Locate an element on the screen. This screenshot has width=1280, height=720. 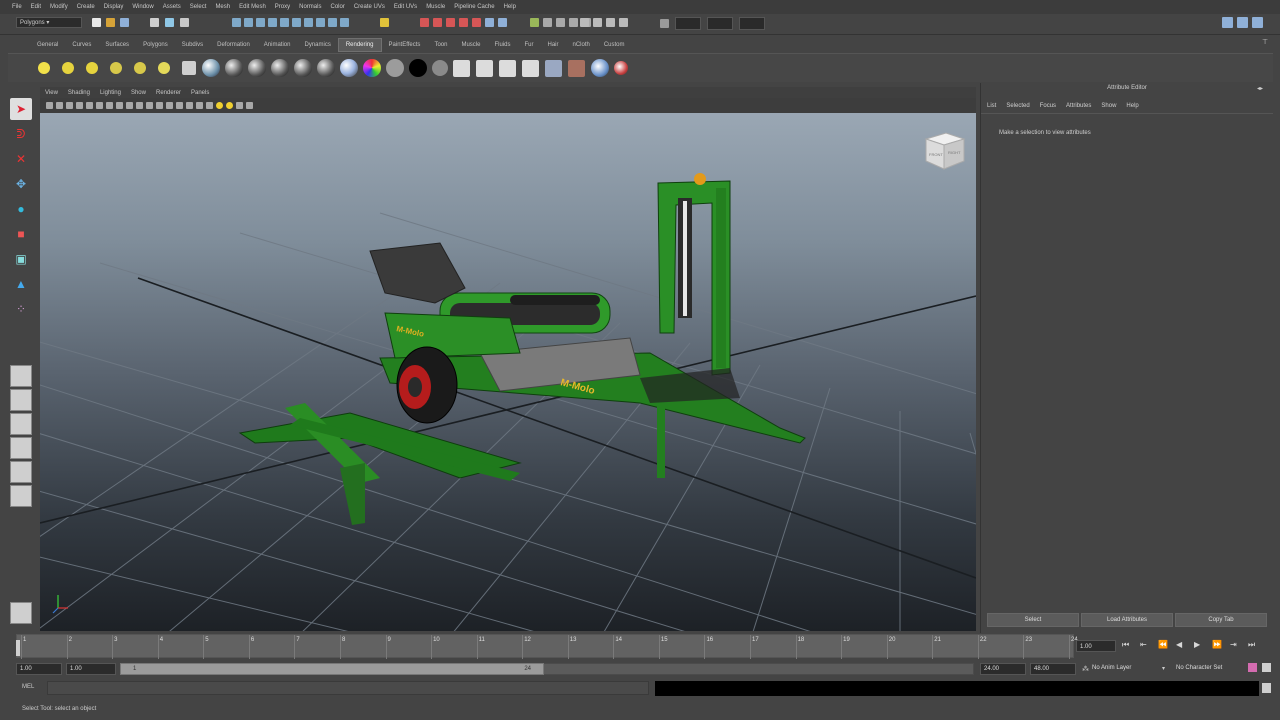
step-back-frame-icon: ⇤ is located at coordinates (1143, 644).